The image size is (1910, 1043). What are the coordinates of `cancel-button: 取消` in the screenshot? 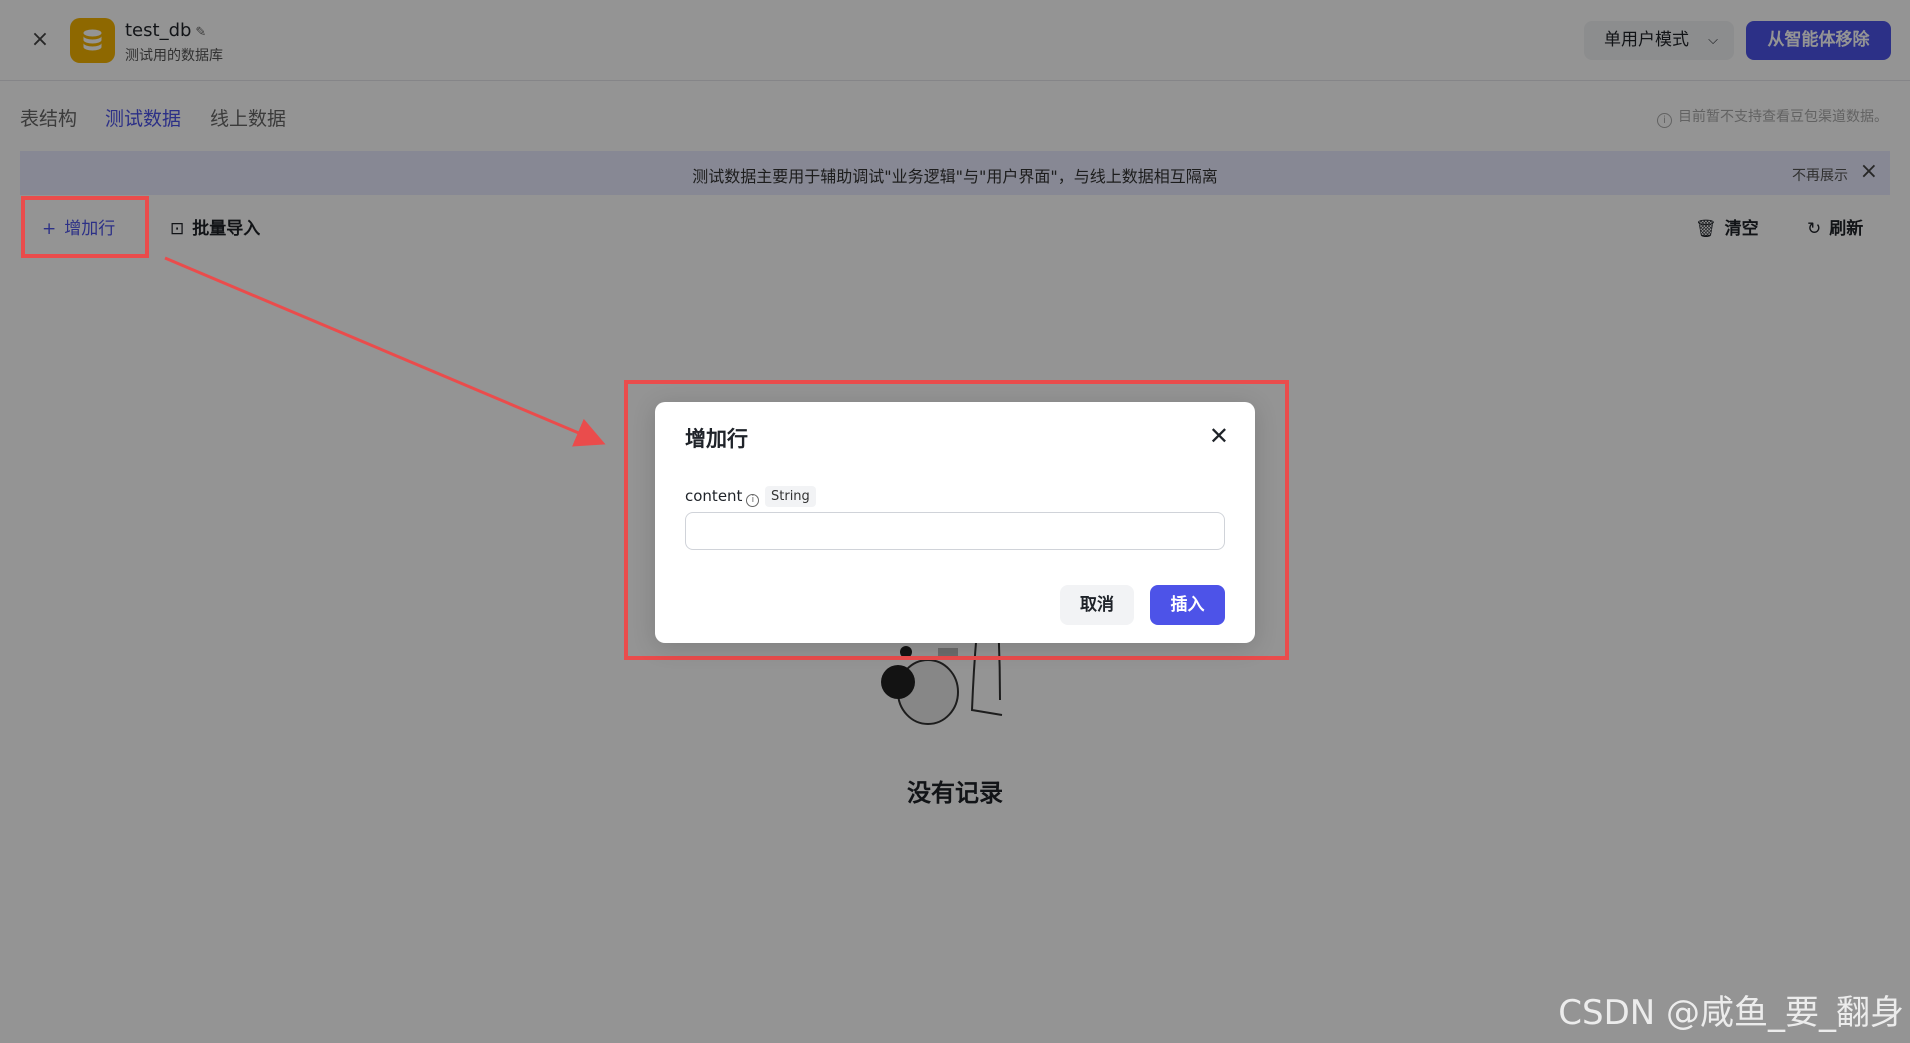 It's located at (1097, 605).